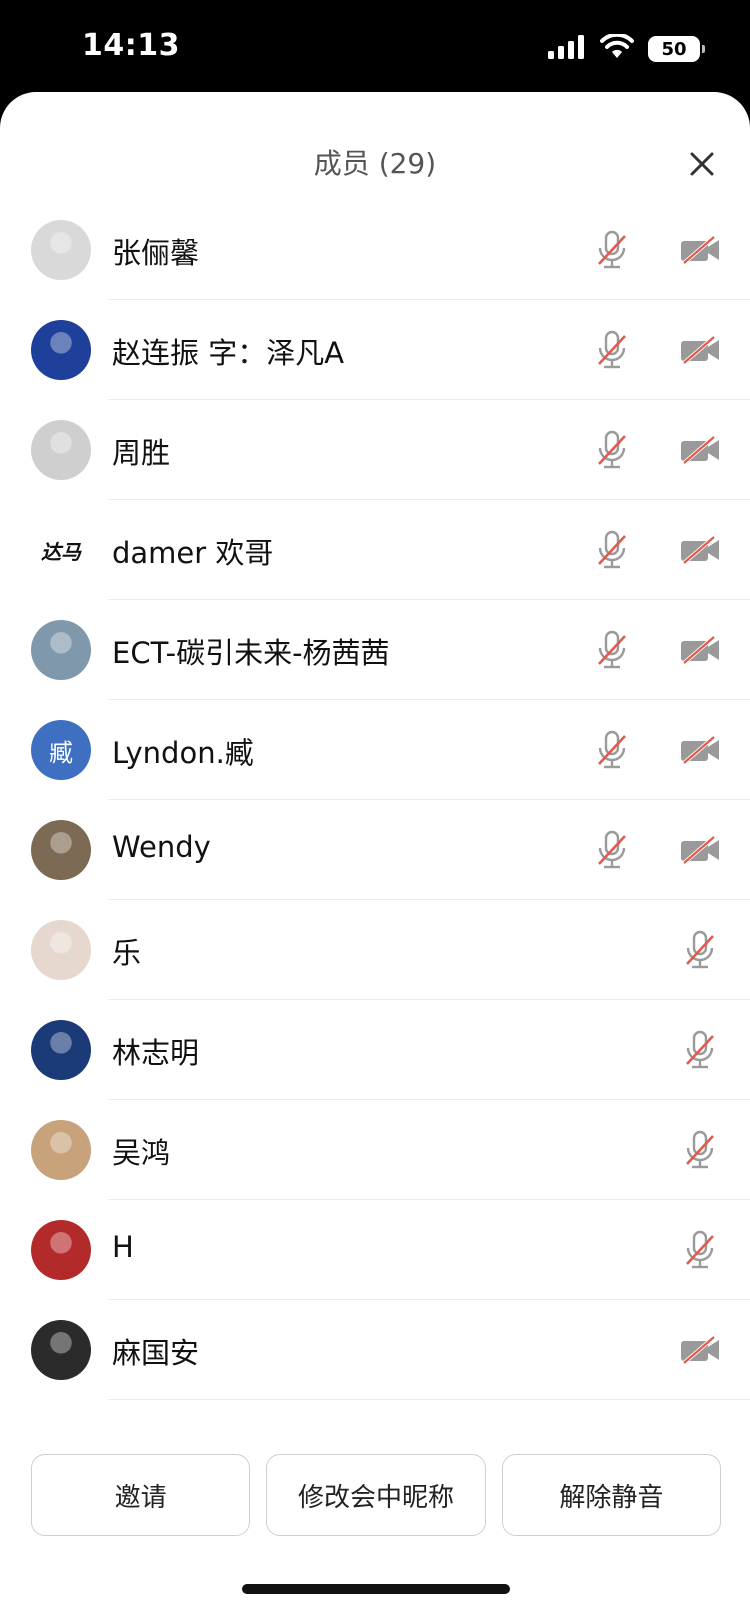 This screenshot has width=750, height=1623. Describe the element at coordinates (123, 1247) in the screenshot. I see `member-name: H` at that location.